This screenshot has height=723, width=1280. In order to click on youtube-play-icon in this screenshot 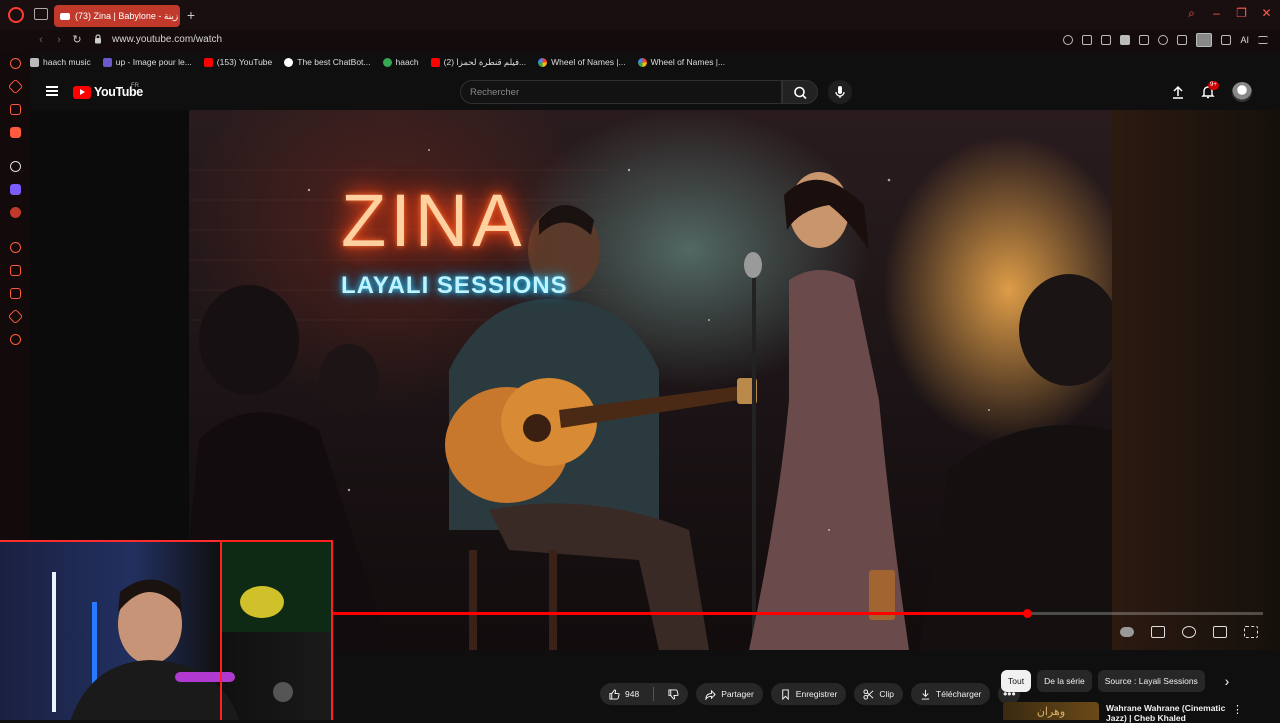, I will do `click(82, 92)`.